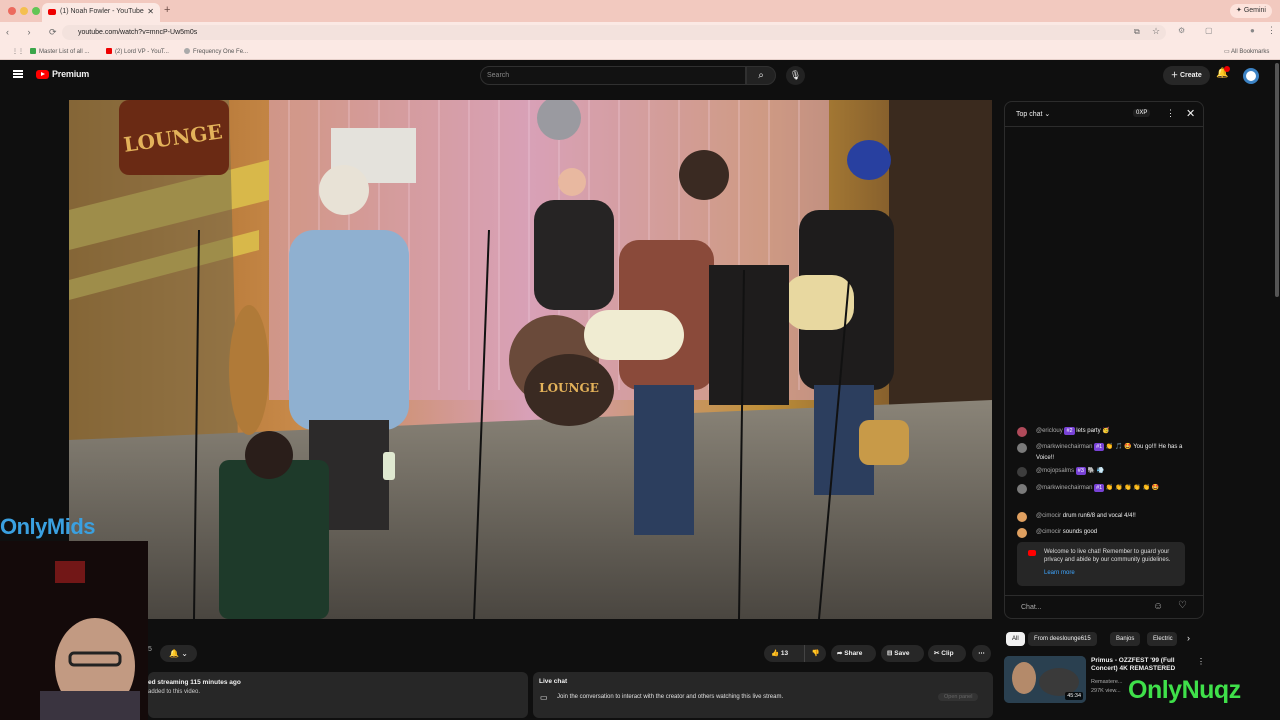  I want to click on close-tab-icon: ✕, so click(150, 11).